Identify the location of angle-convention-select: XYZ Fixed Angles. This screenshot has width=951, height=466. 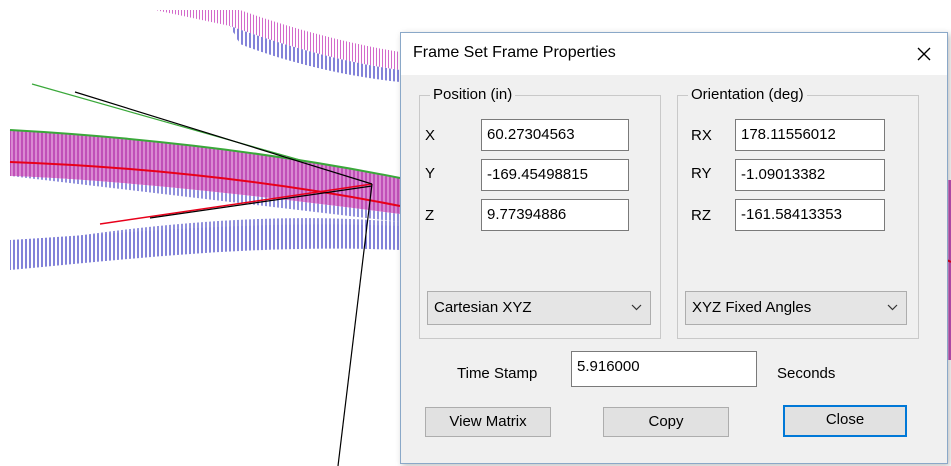
(796, 308).